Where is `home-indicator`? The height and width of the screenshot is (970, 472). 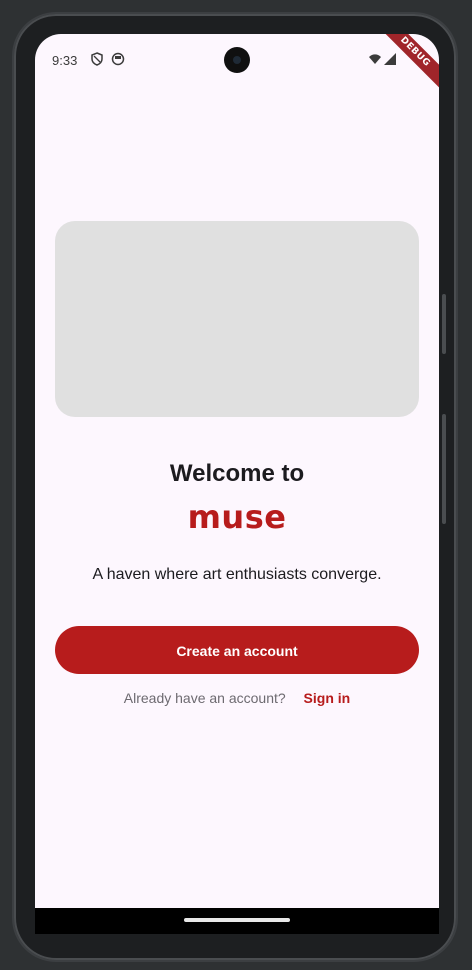 home-indicator is located at coordinates (237, 920).